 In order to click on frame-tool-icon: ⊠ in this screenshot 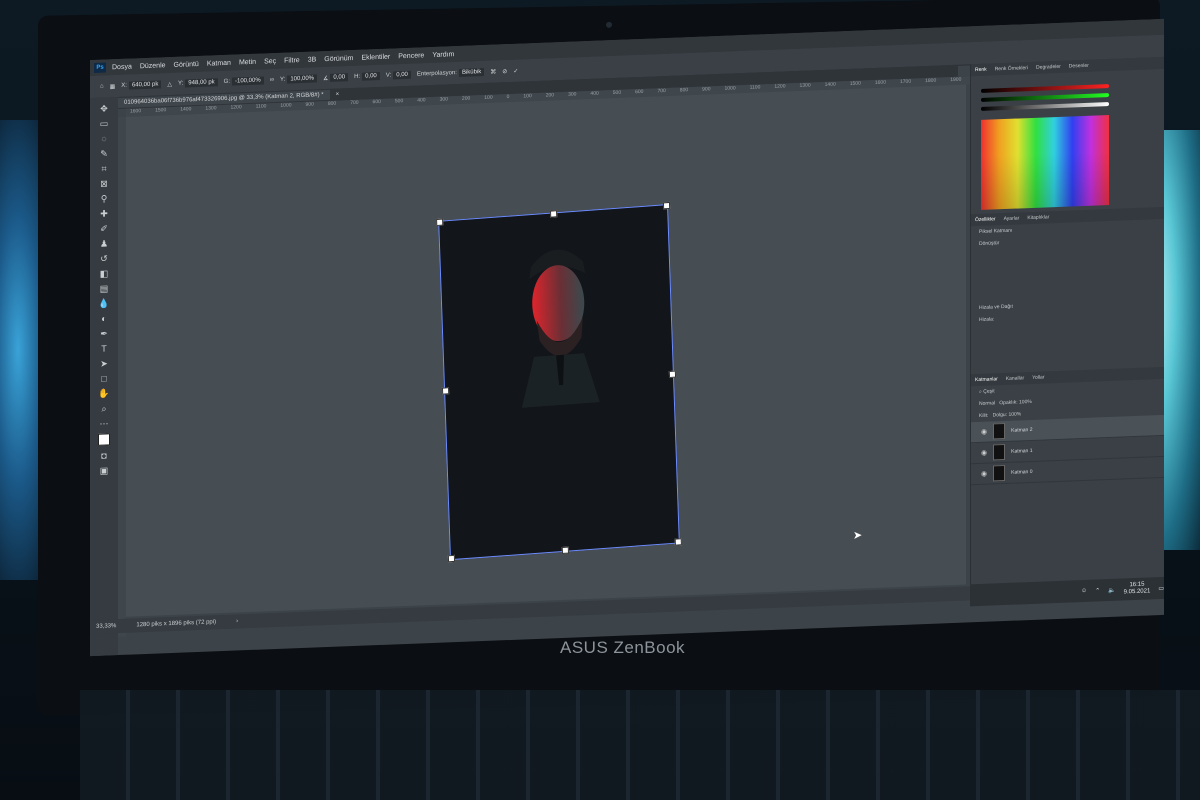, I will do `click(104, 183)`.